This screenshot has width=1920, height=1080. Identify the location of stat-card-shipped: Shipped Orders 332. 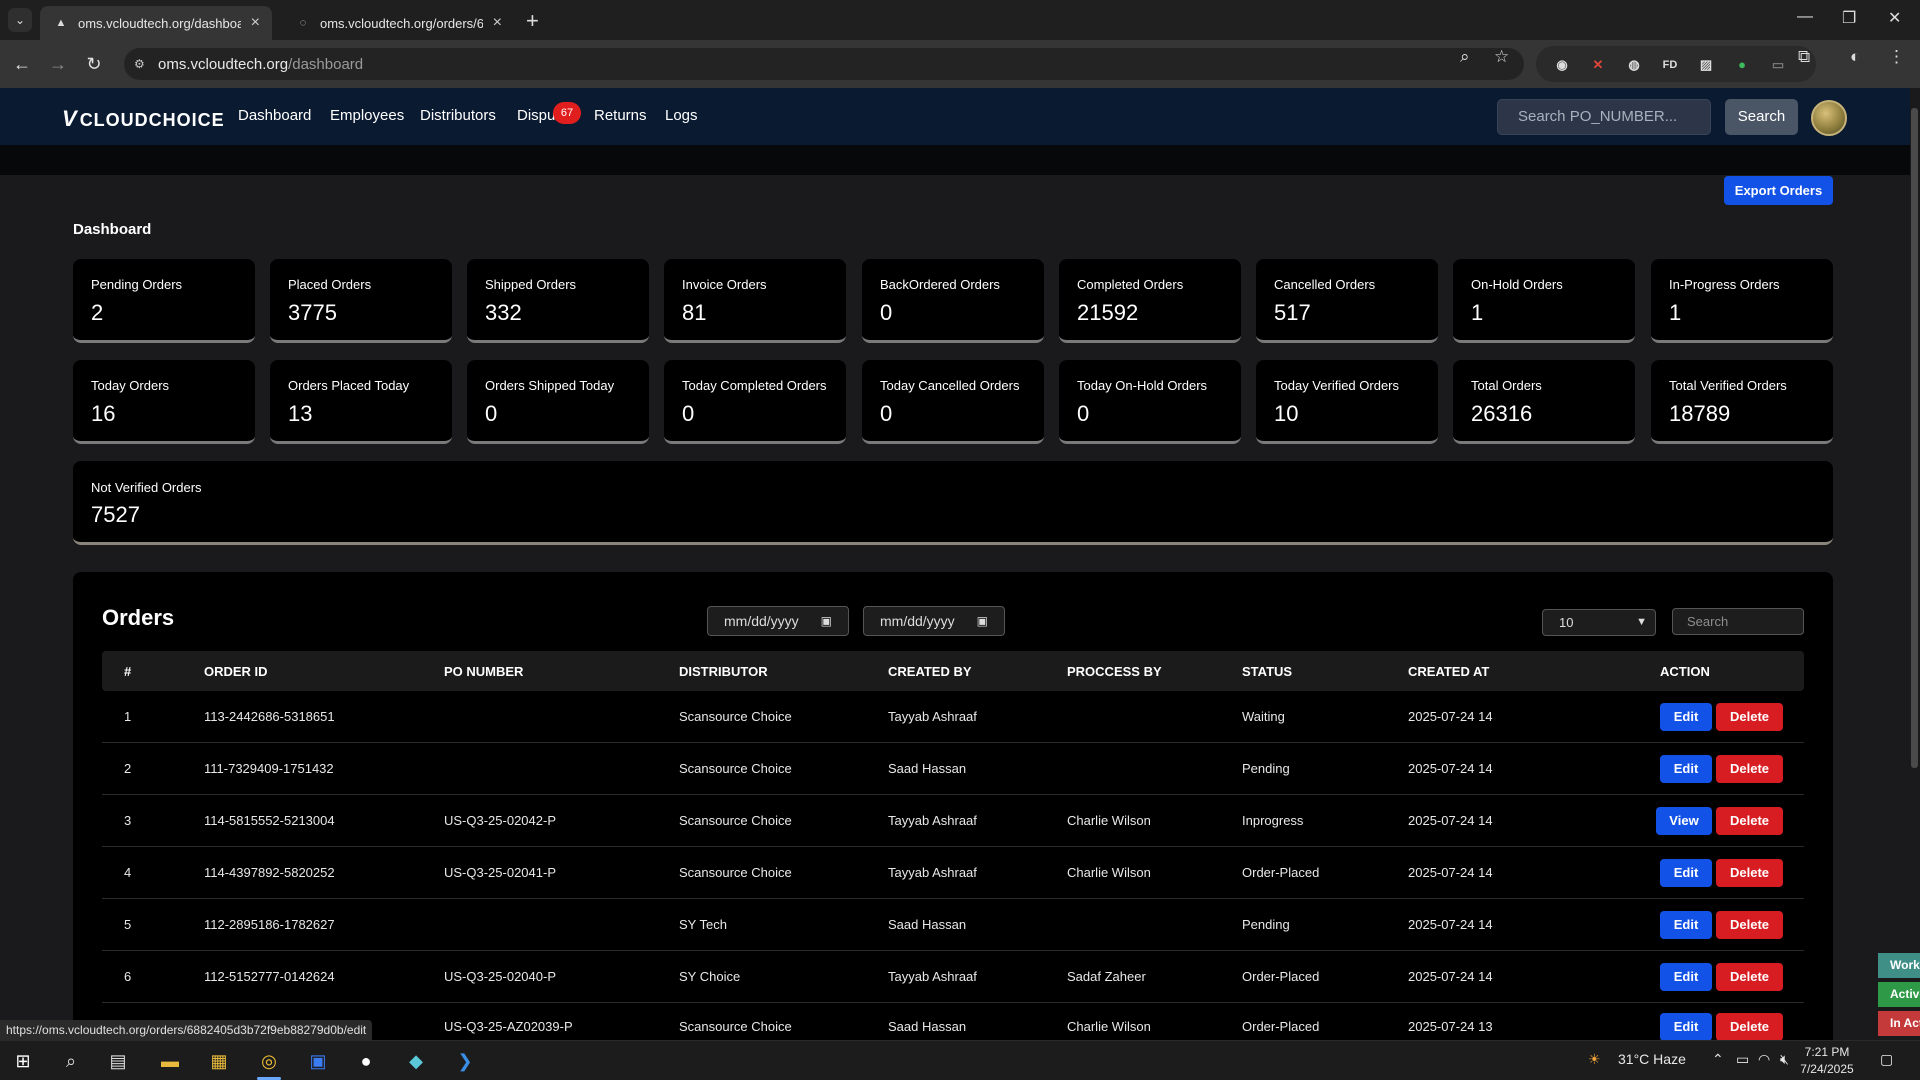
(558, 301).